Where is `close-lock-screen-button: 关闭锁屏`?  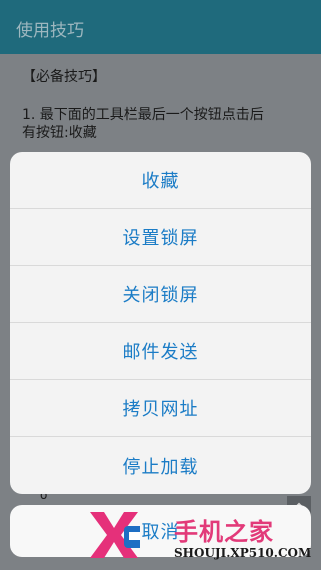 close-lock-screen-button: 关闭锁屏 is located at coordinates (160, 294).